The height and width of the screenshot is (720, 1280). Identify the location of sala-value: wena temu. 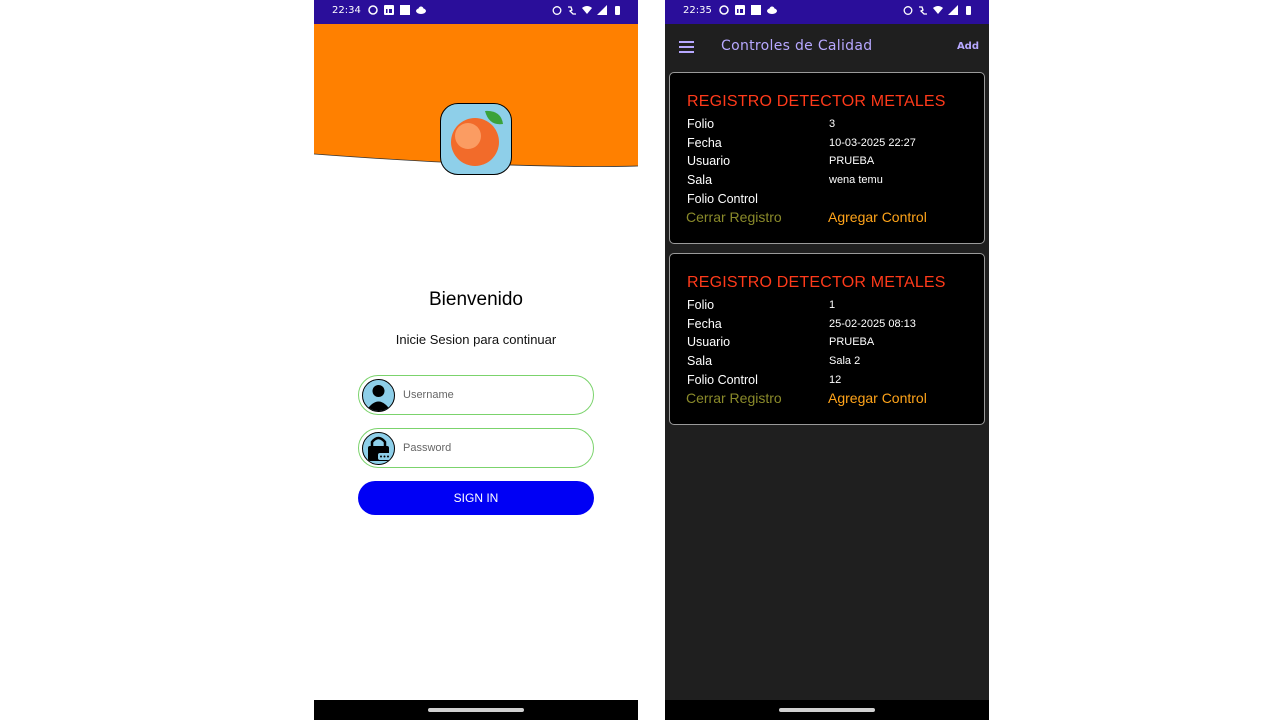
(856, 180).